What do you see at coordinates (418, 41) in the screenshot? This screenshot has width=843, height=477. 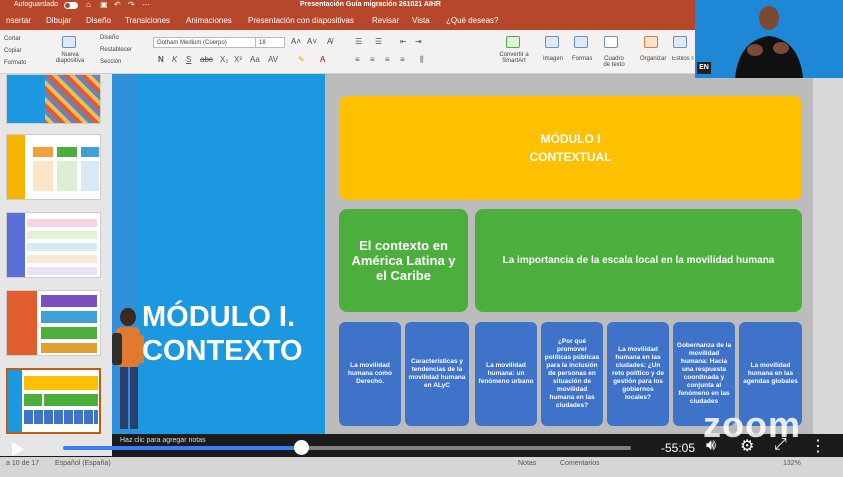 I see `outdent-icon: ⇥` at bounding box center [418, 41].